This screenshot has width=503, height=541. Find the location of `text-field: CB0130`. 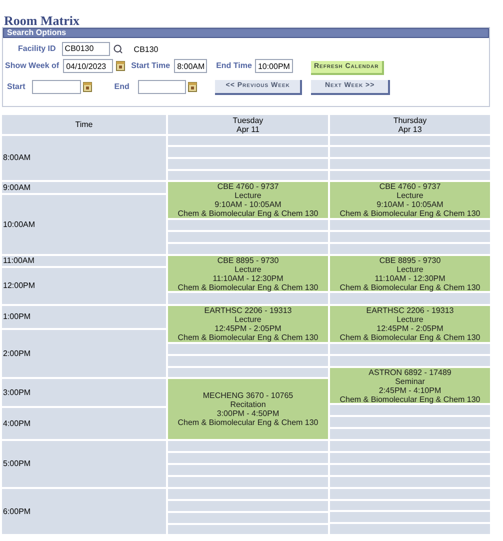

text-field: CB0130 is located at coordinates (86, 49).